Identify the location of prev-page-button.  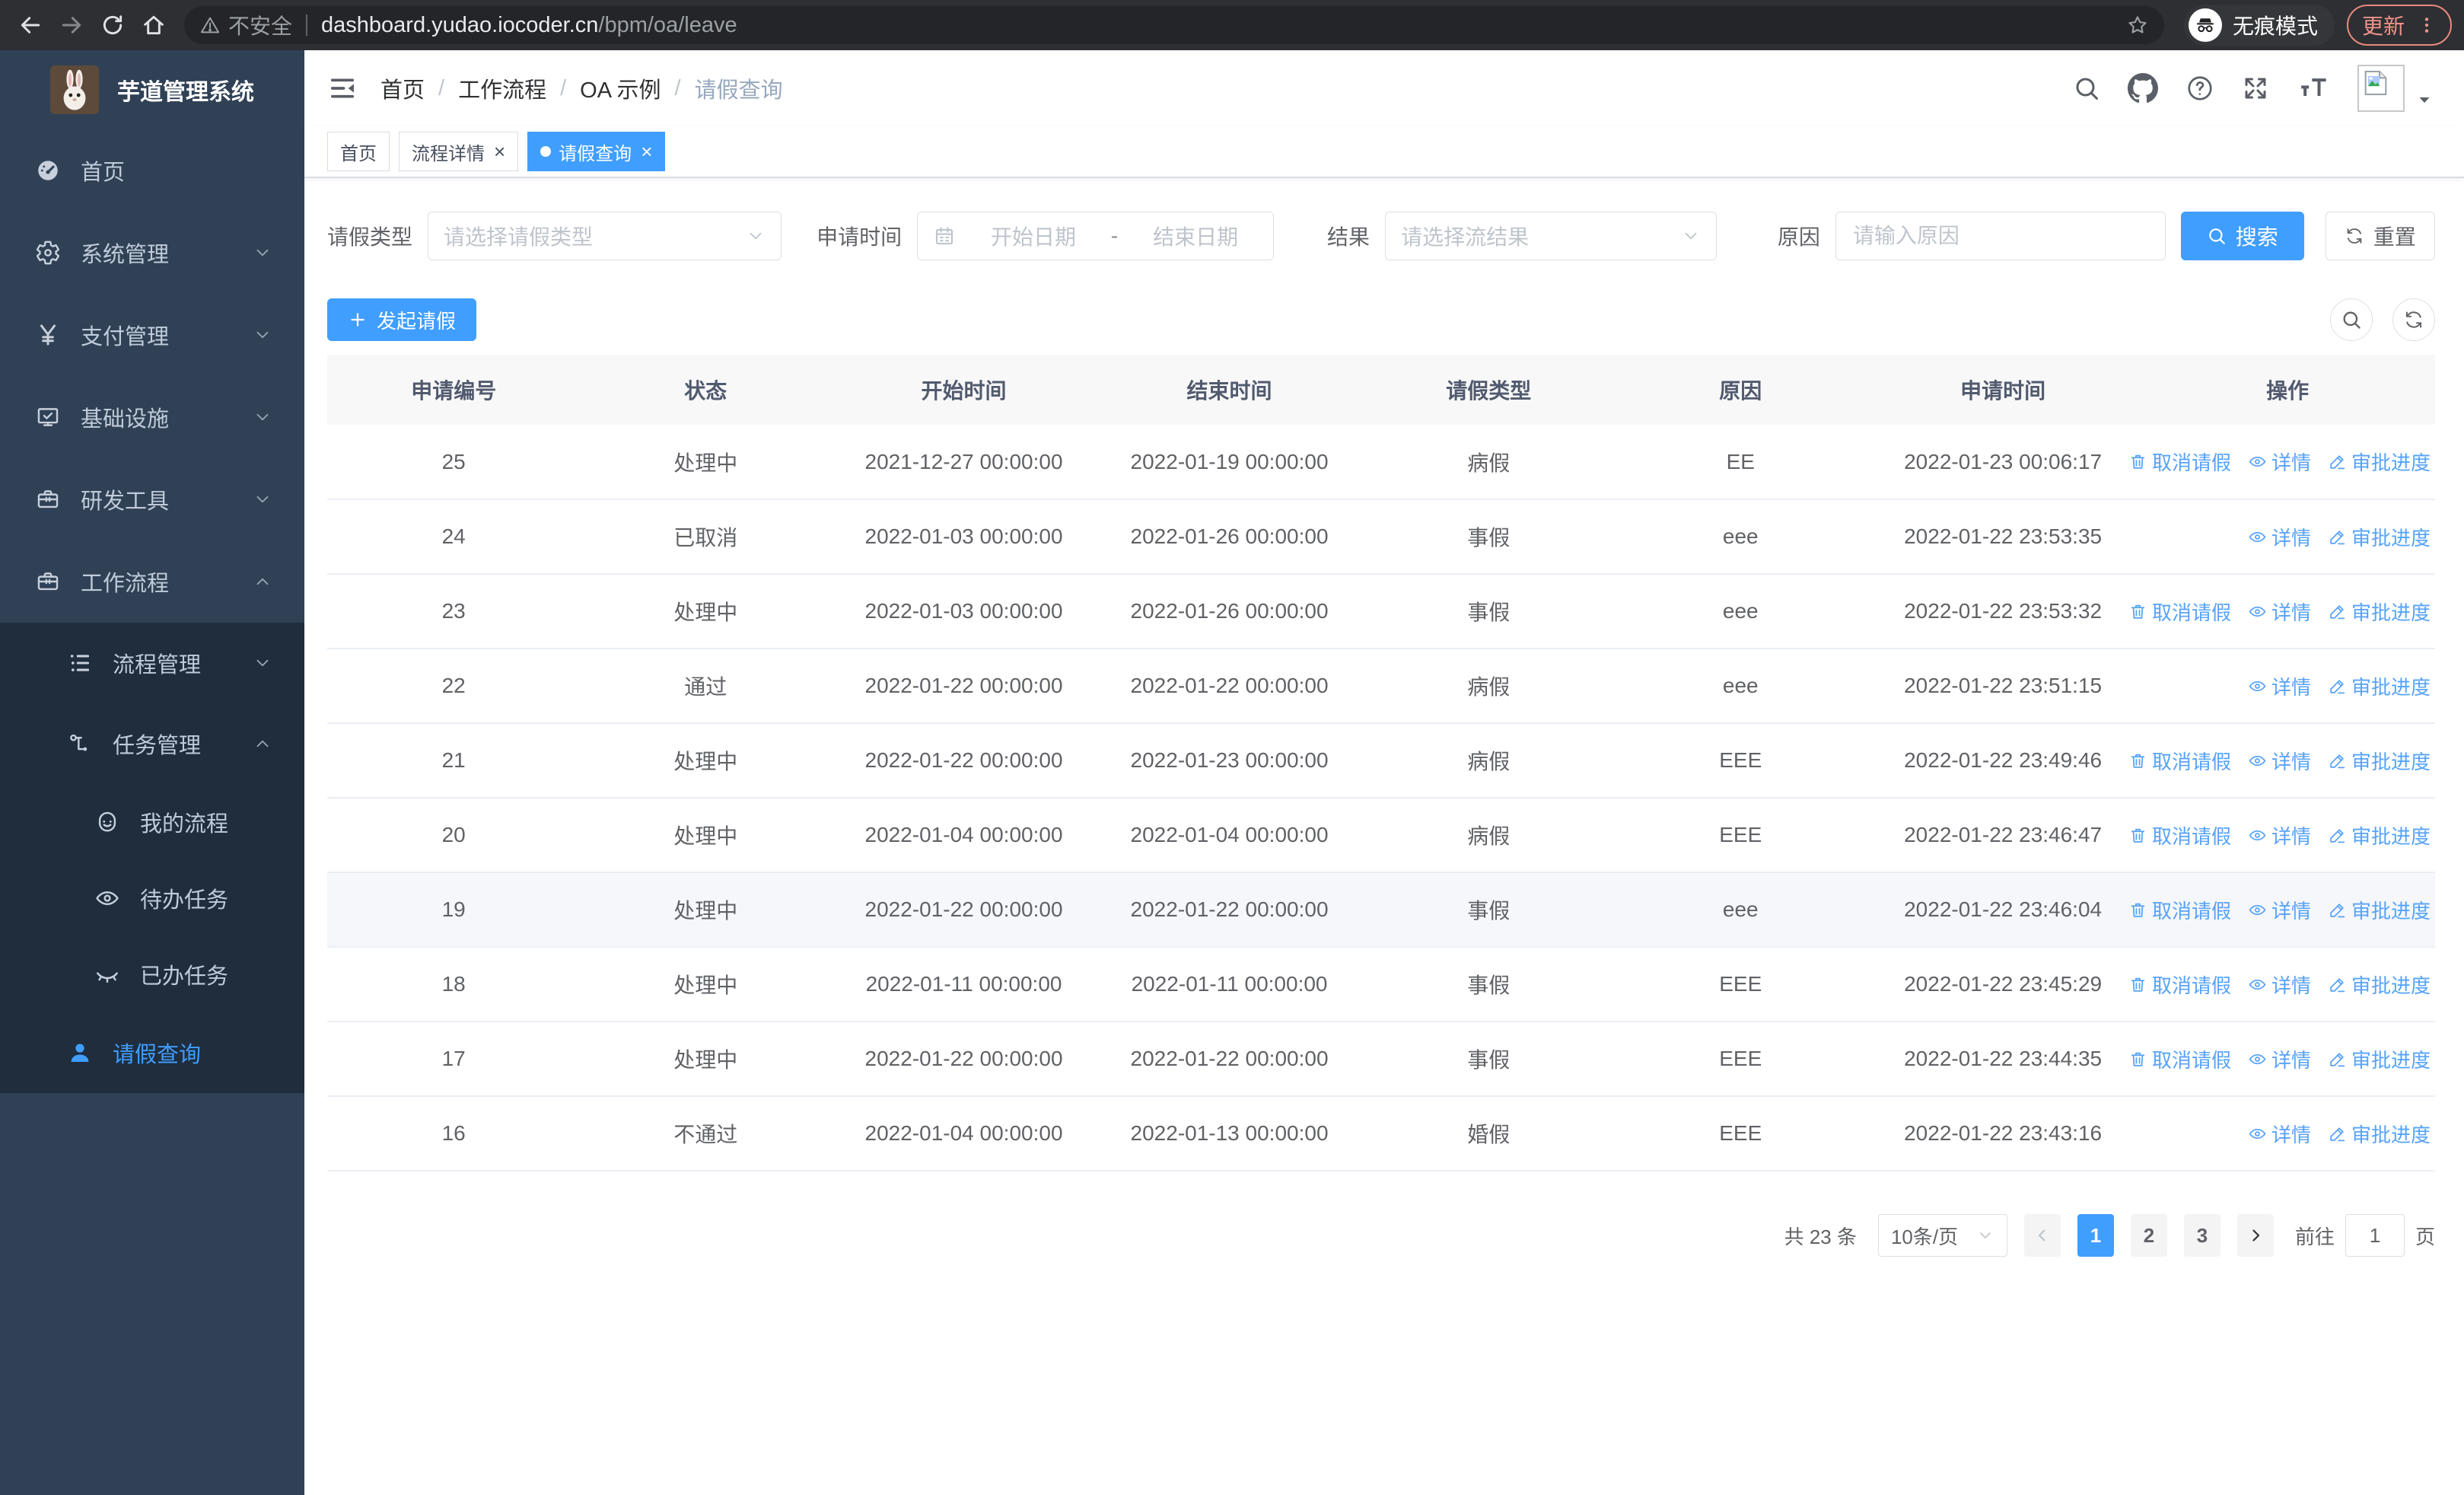
(2042, 1235).